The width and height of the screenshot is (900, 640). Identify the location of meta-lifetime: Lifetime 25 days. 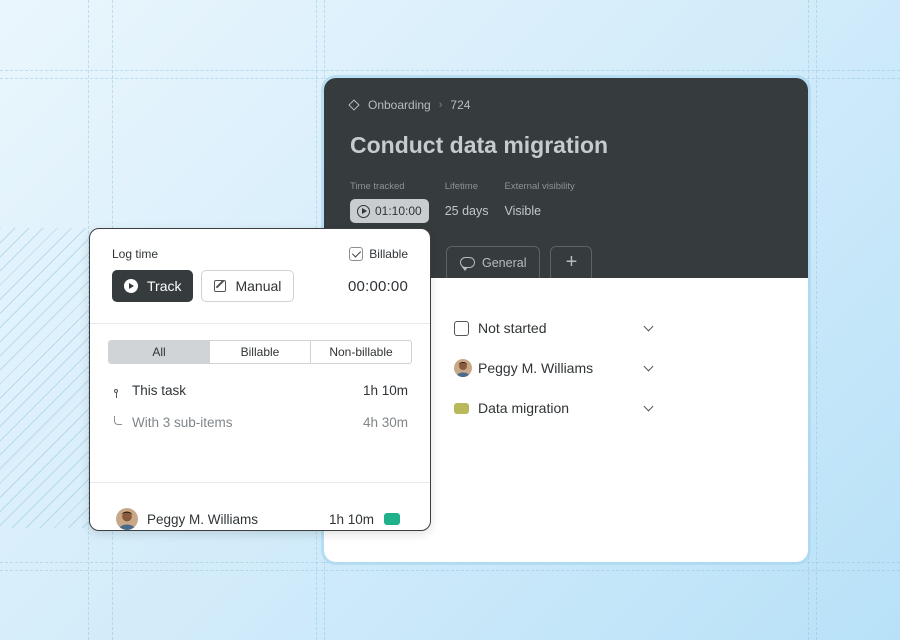
(467, 202).